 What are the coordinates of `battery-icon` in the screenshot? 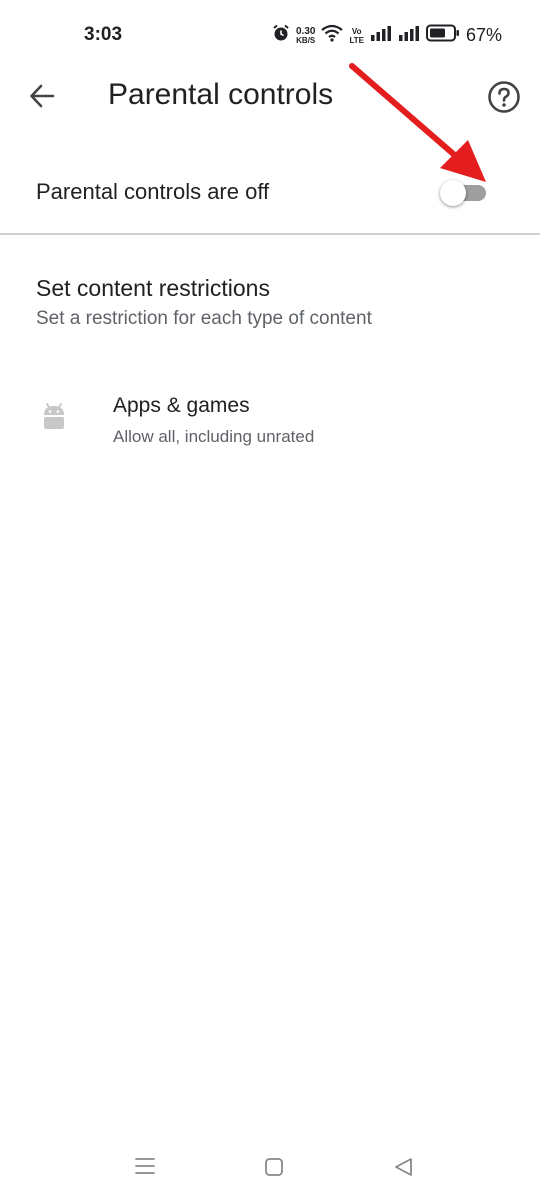 It's located at (442, 35).